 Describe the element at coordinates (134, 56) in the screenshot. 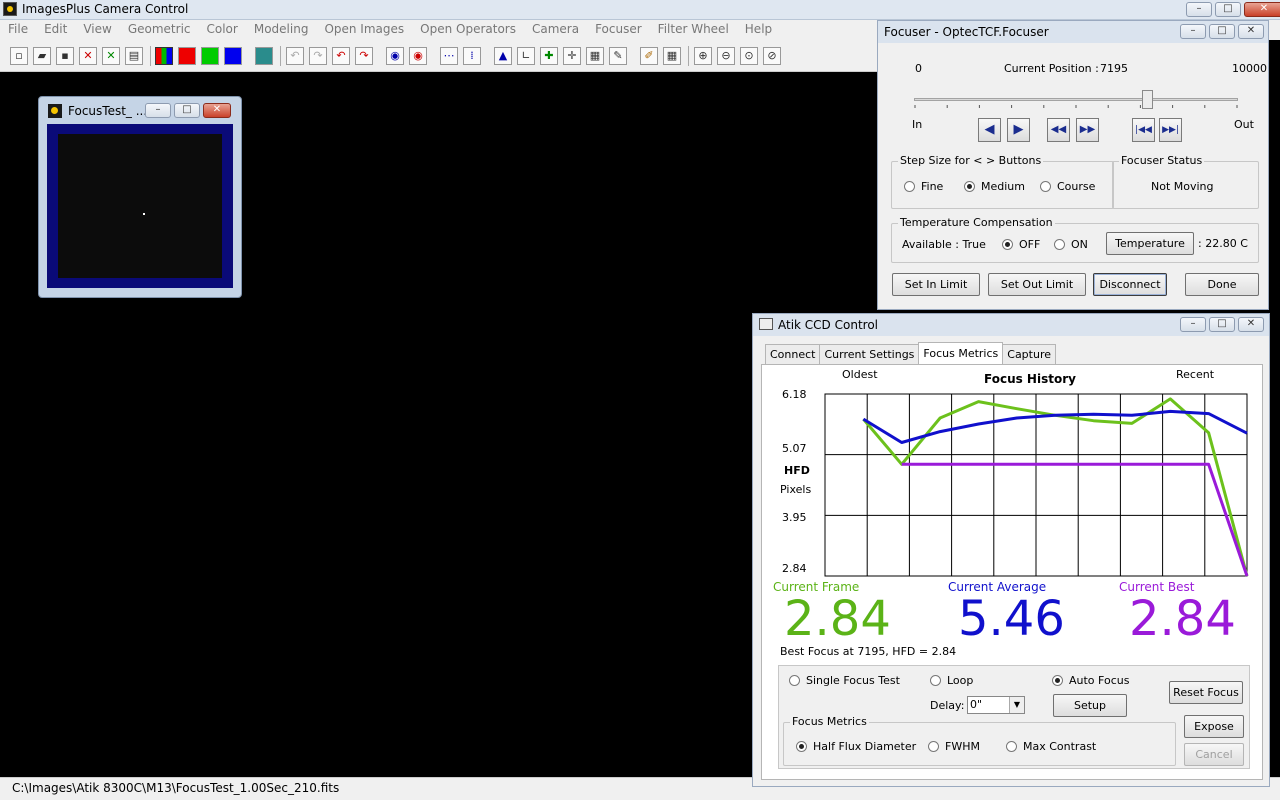

I see `print-icon: ▤` at that location.